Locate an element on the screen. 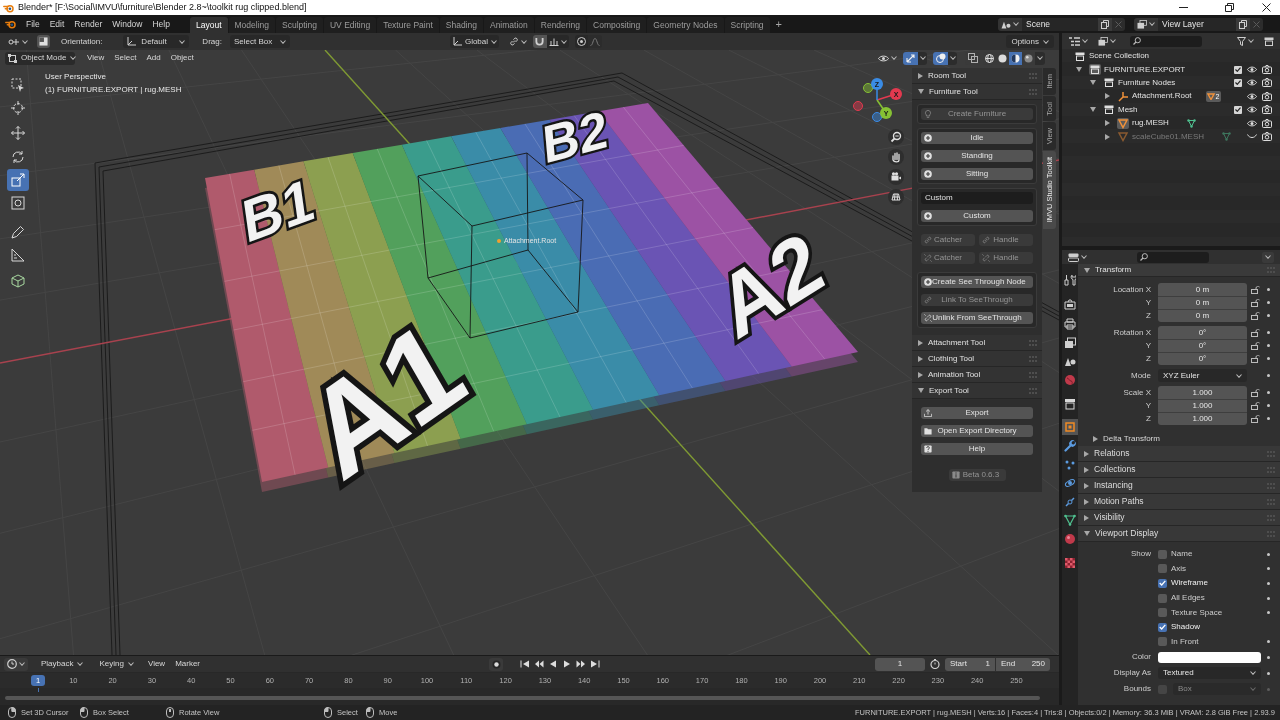 This screenshot has height=720, width=1280. scene-browse-button is located at coordinates (1010, 24).